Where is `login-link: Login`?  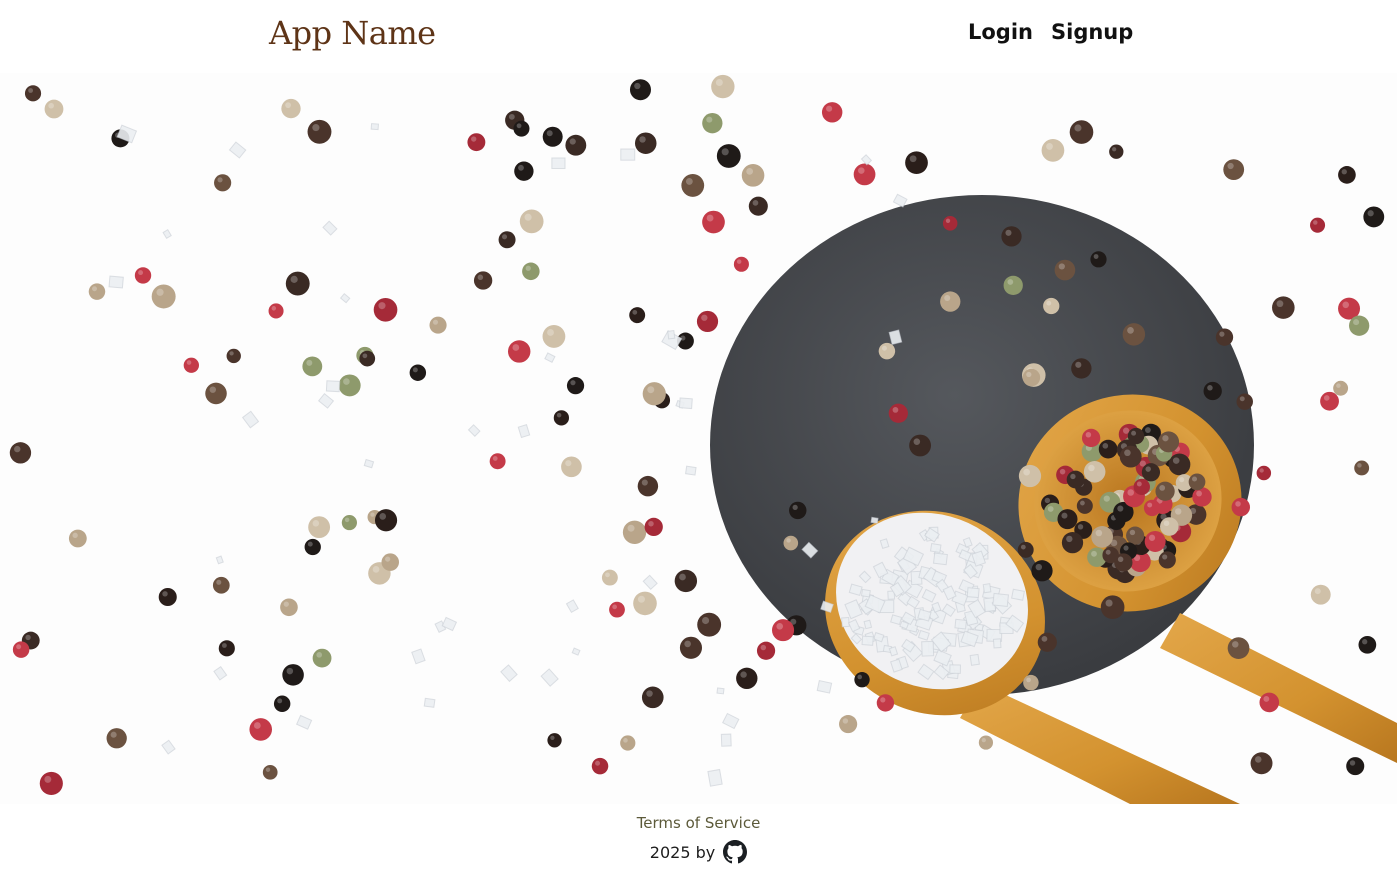 login-link: Login is located at coordinates (1000, 32).